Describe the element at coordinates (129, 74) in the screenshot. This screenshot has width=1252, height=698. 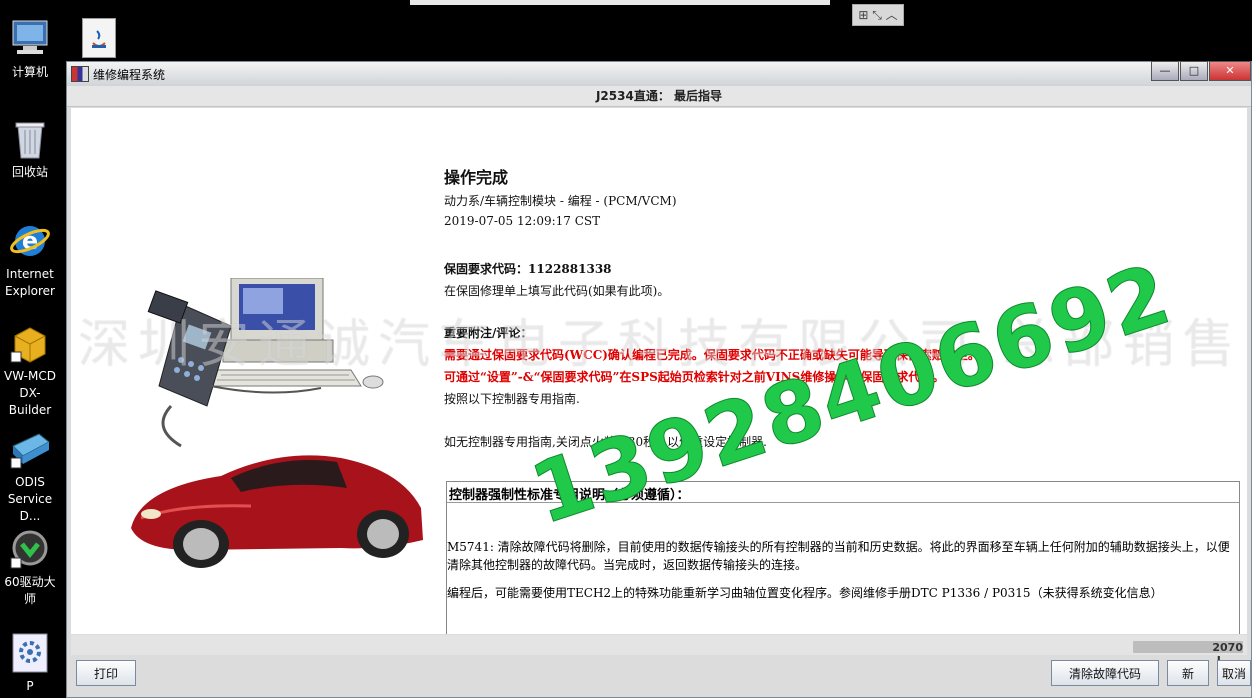
I see `window-title: 维修编程系统` at that location.